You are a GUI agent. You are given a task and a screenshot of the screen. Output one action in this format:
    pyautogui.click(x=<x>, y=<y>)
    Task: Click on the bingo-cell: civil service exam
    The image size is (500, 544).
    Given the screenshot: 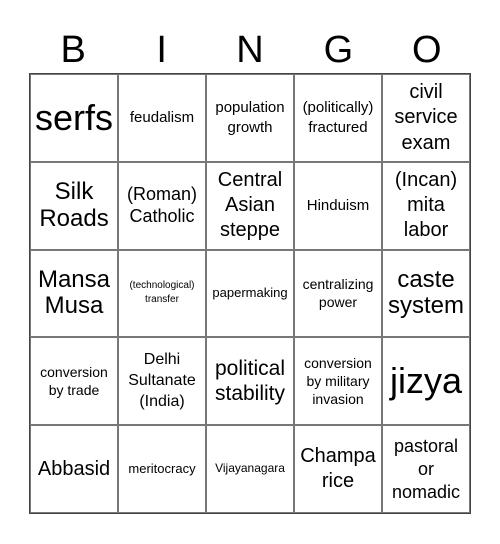 What is the action you would take?
    pyautogui.click(x=426, y=118)
    